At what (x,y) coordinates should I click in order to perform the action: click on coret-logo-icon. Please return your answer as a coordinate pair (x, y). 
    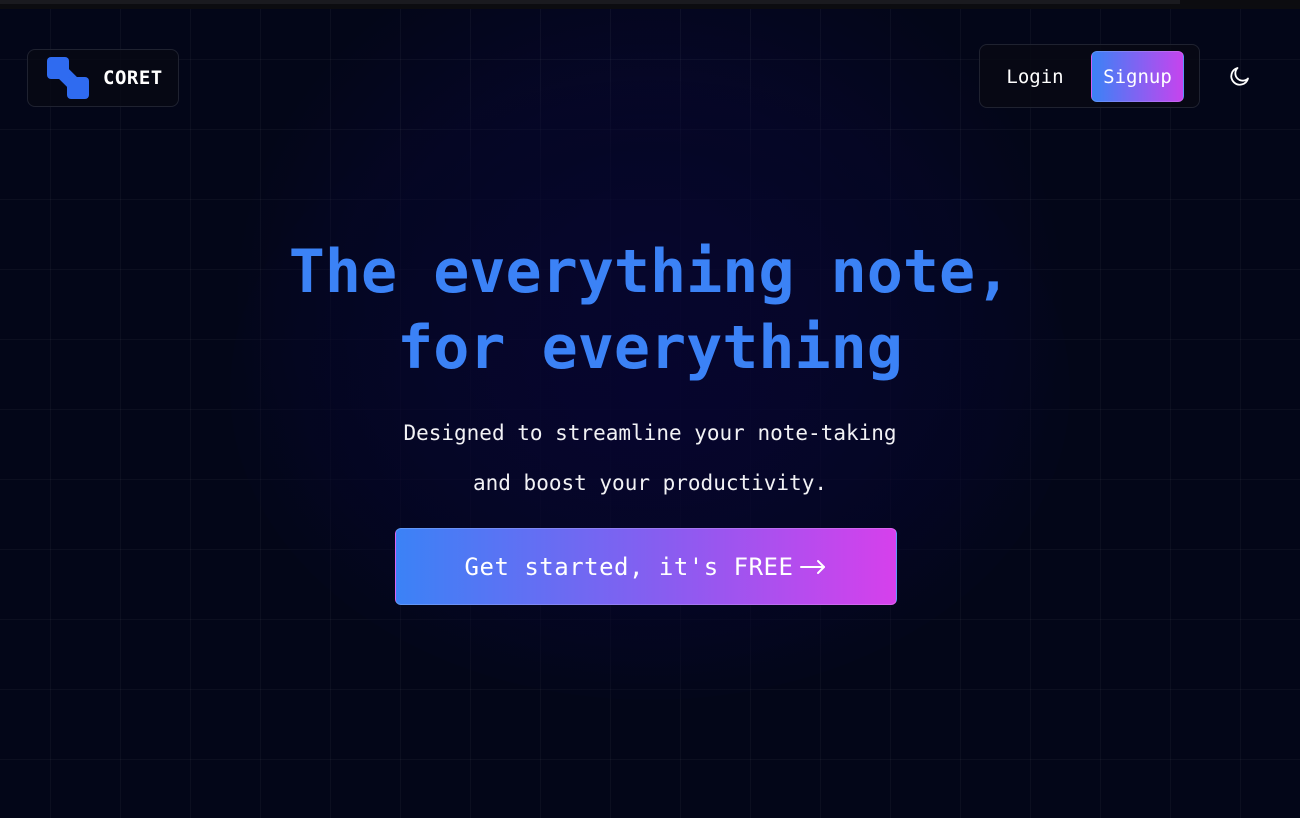
    Looking at the image, I should click on (68, 78).